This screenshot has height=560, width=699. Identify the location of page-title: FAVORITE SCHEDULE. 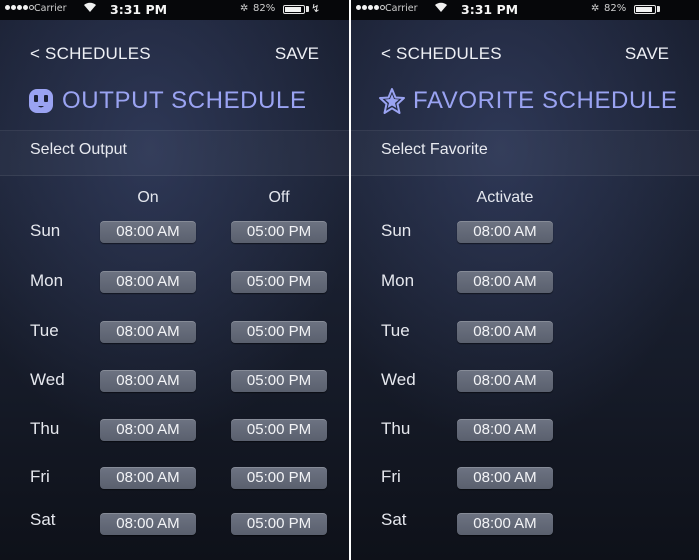
(545, 100).